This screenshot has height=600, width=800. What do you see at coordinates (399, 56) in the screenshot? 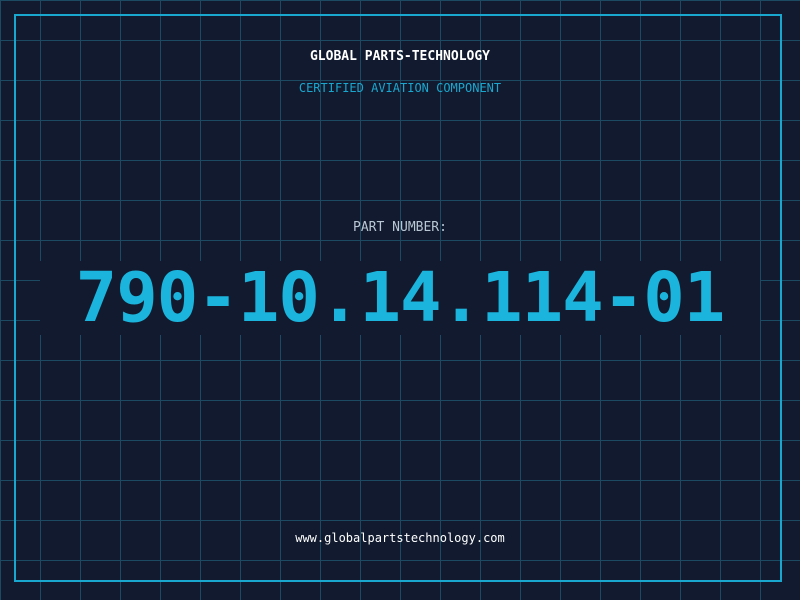
I see `company-name: GLOBAL PARTS-TECHNOLOGY` at bounding box center [399, 56].